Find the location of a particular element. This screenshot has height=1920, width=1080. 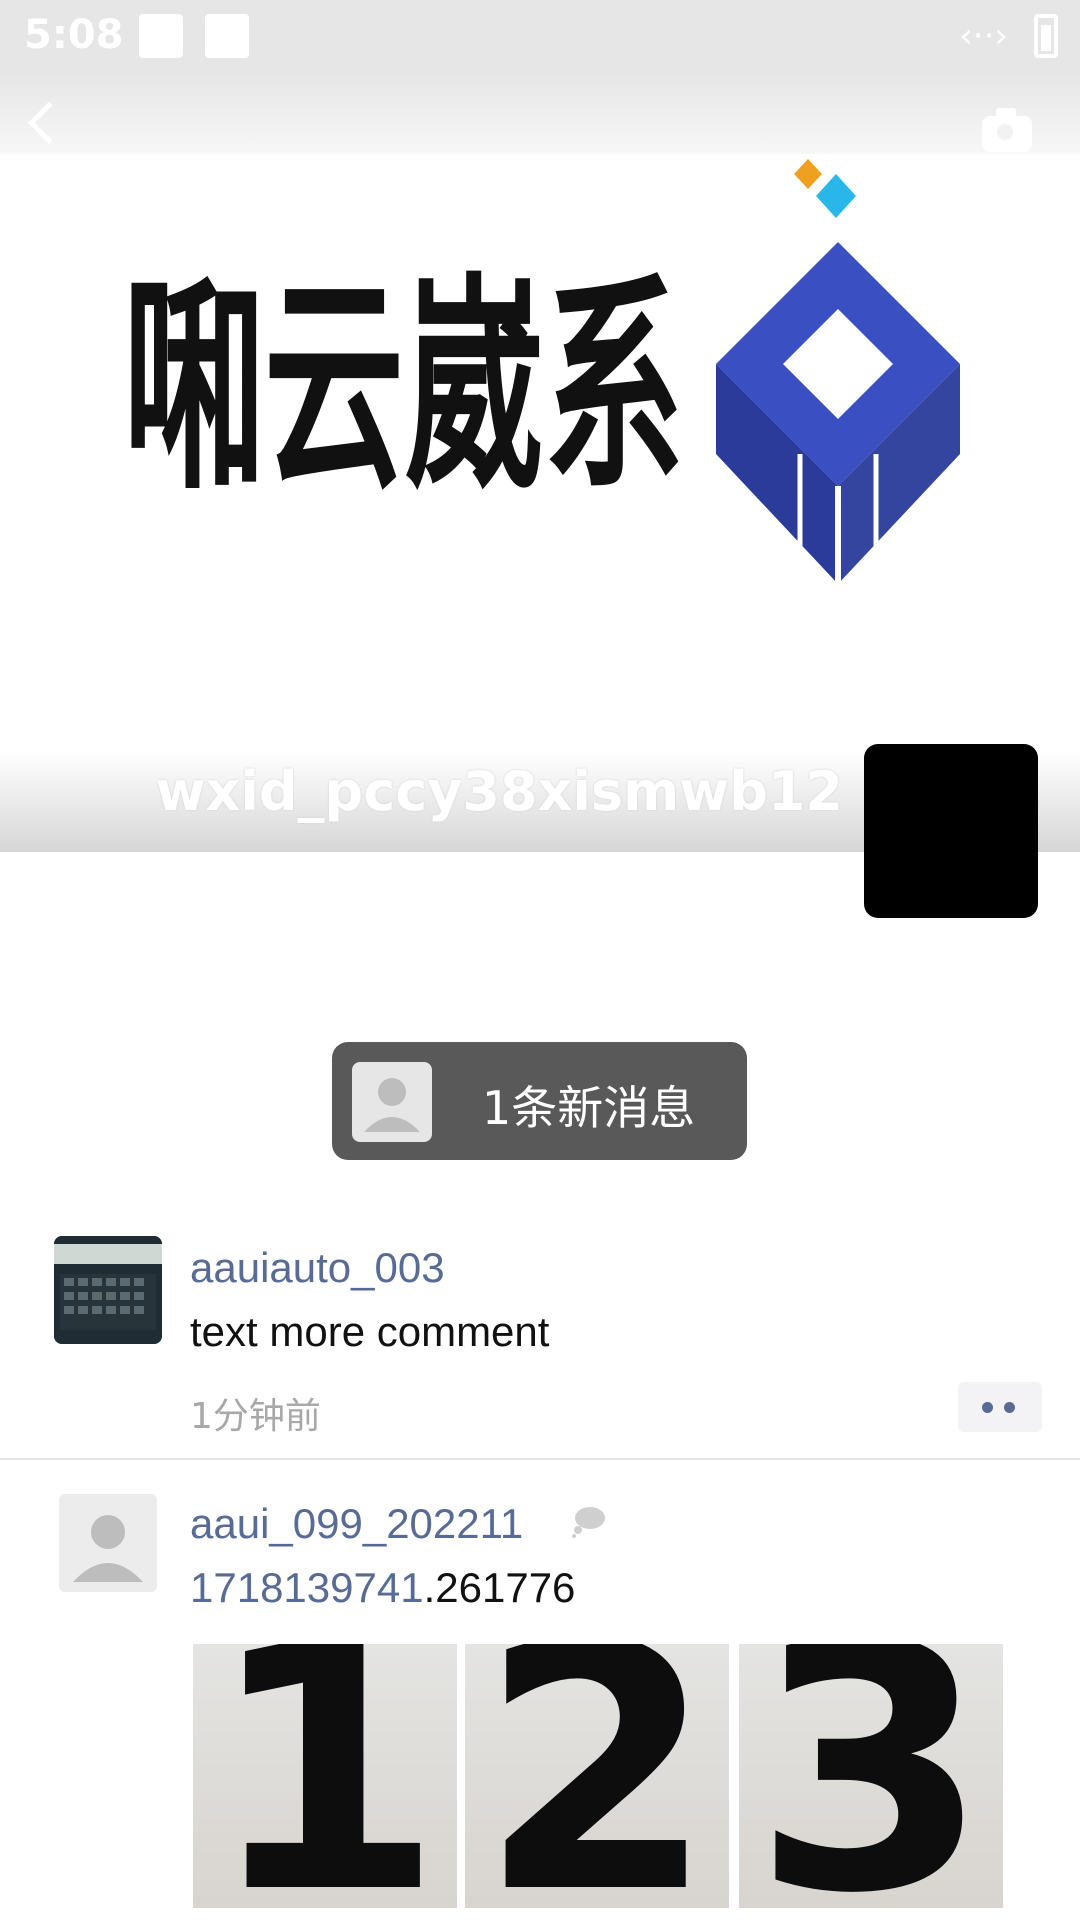

post-text: text more comment is located at coordinates (370, 1331).